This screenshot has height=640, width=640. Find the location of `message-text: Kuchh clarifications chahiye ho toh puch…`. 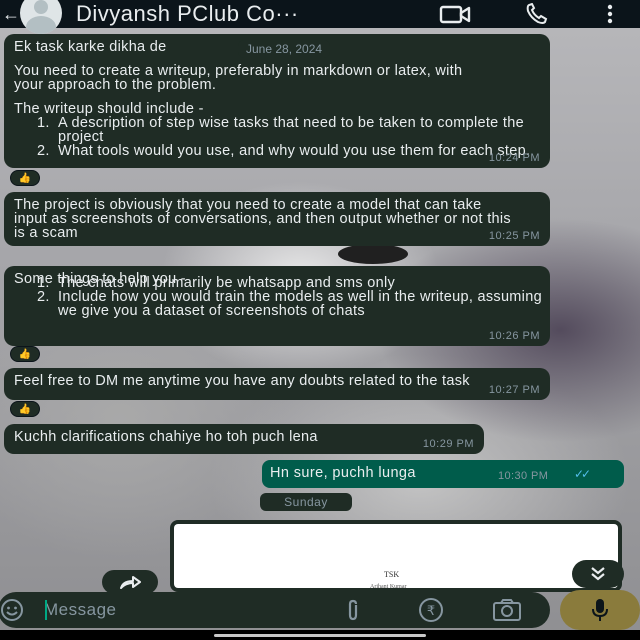

message-text: Kuchh clarifications chahiye ho toh puch… is located at coordinates (166, 437).